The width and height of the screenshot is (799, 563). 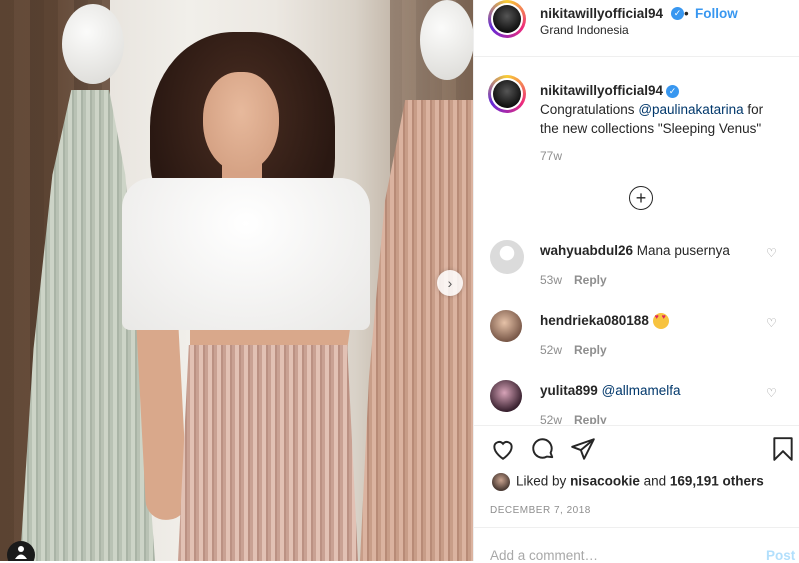 I want to click on caption-username: nikitawillyofficial94, so click(x=601, y=90).